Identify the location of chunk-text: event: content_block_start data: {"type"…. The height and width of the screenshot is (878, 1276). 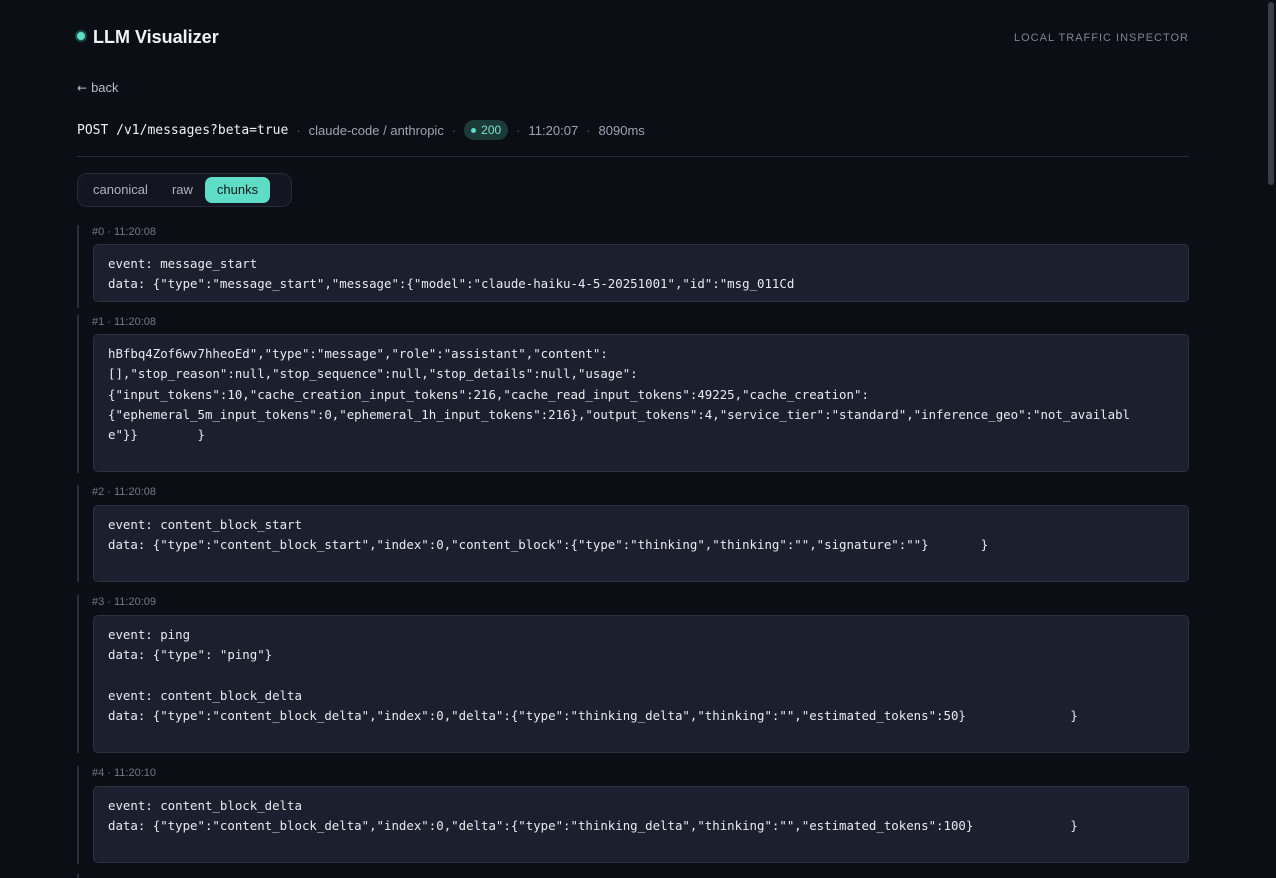
(548, 535).